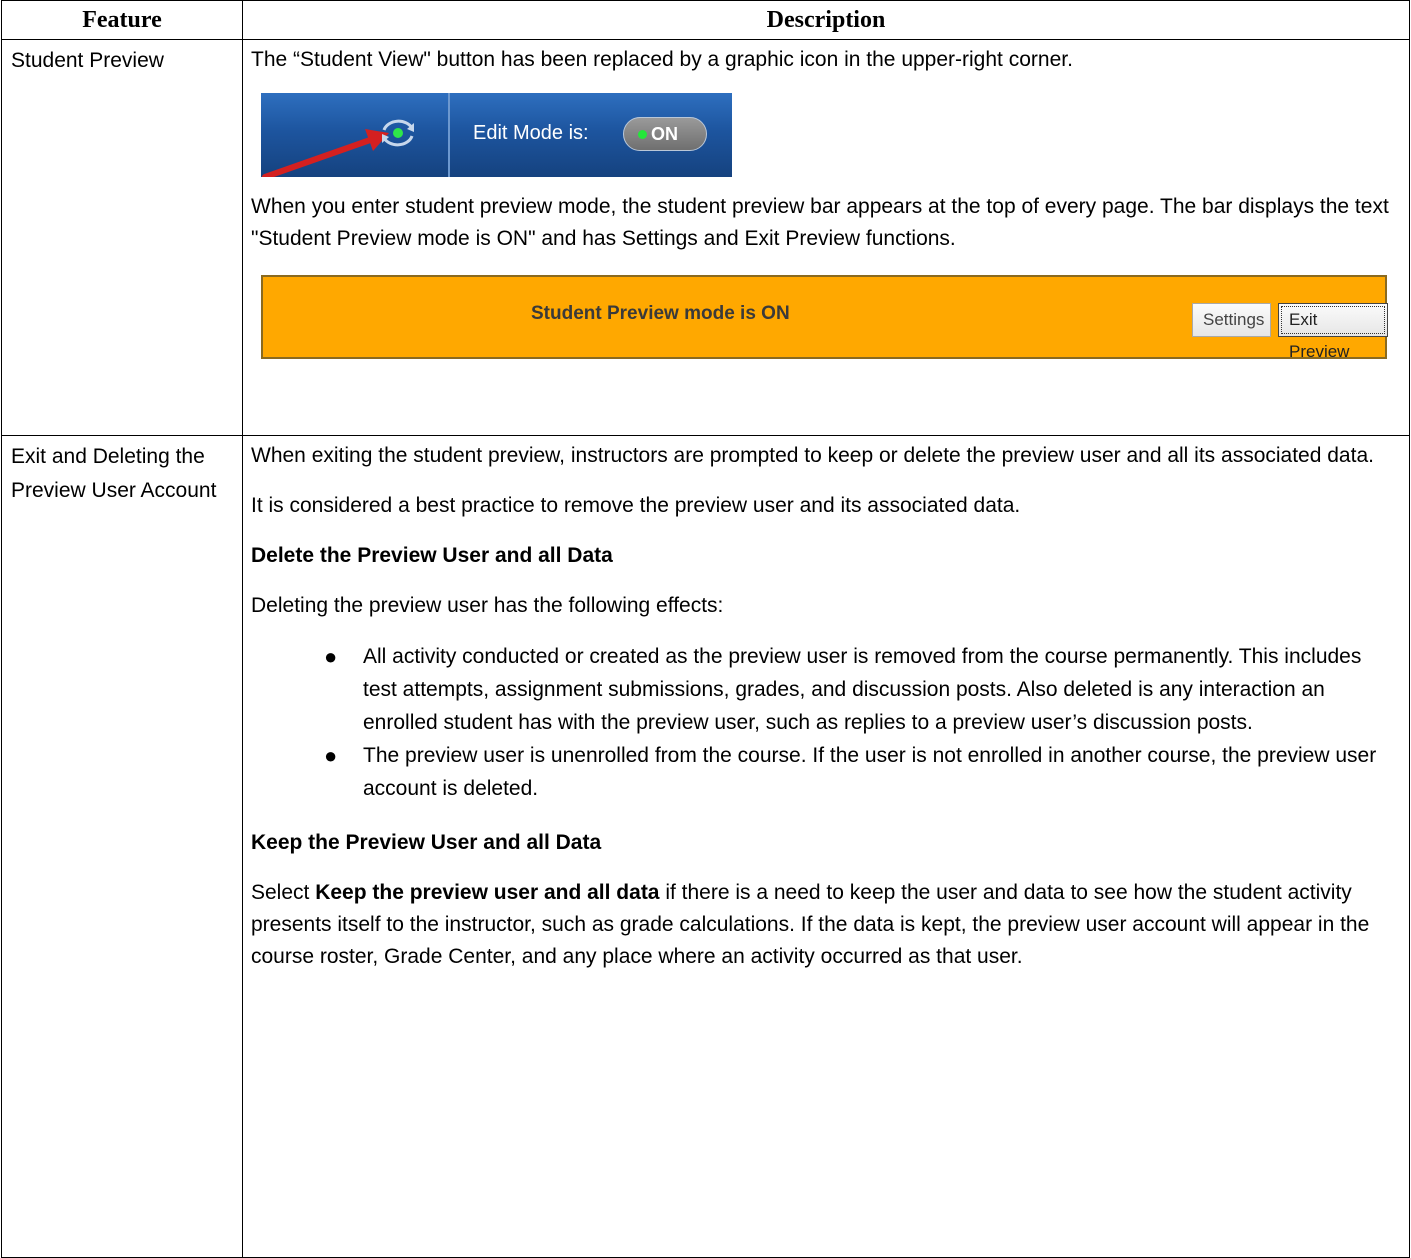 The height and width of the screenshot is (1258, 1411). What do you see at coordinates (531, 133) in the screenshot?
I see `edit-mode-label: Edit Mode is:` at bounding box center [531, 133].